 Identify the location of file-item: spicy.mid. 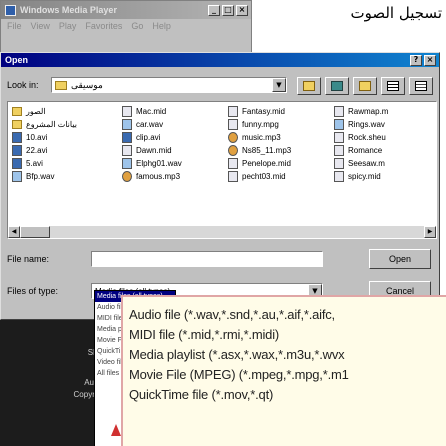
(357, 176).